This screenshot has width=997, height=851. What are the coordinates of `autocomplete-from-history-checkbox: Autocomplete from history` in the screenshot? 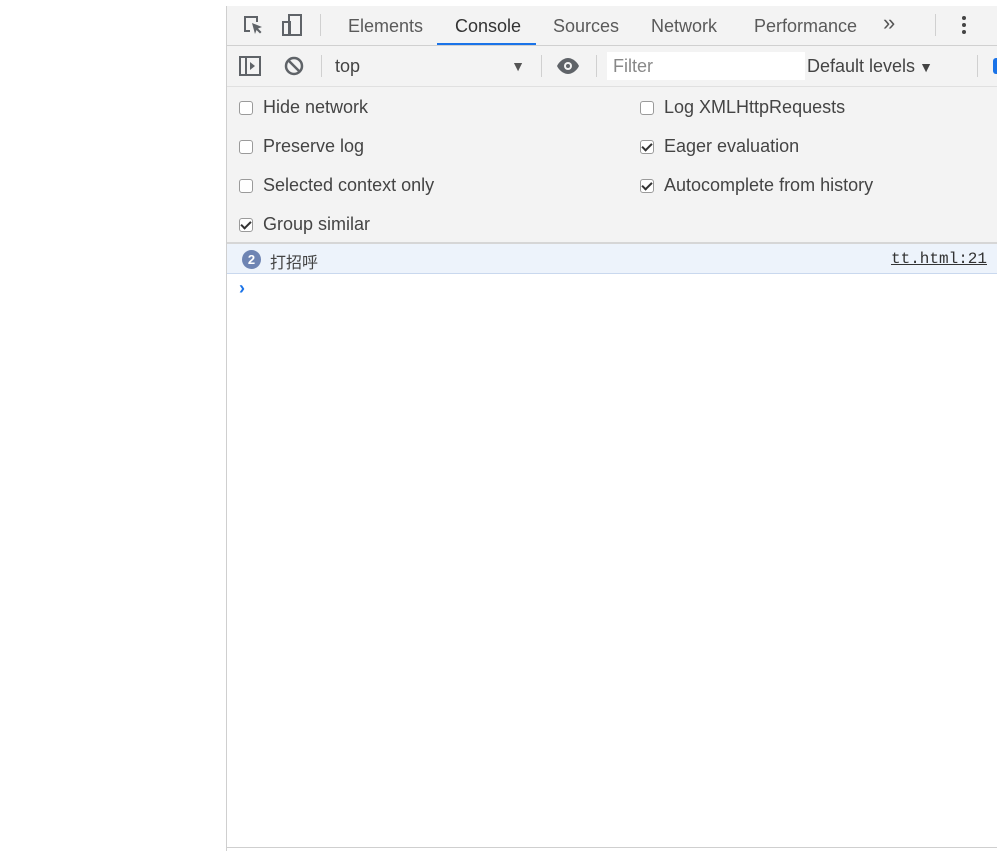 It's located at (756, 185).